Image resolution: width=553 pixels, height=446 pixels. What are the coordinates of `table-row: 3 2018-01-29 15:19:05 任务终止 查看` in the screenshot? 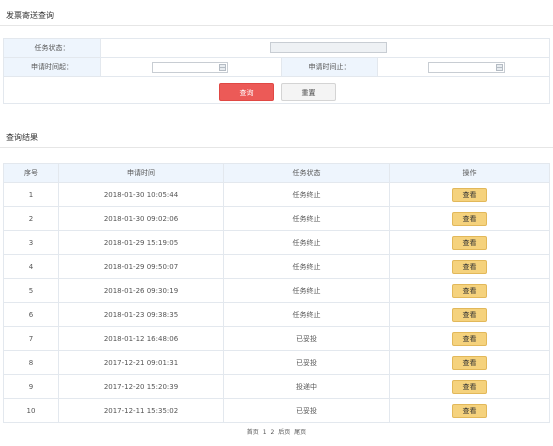 It's located at (276, 242).